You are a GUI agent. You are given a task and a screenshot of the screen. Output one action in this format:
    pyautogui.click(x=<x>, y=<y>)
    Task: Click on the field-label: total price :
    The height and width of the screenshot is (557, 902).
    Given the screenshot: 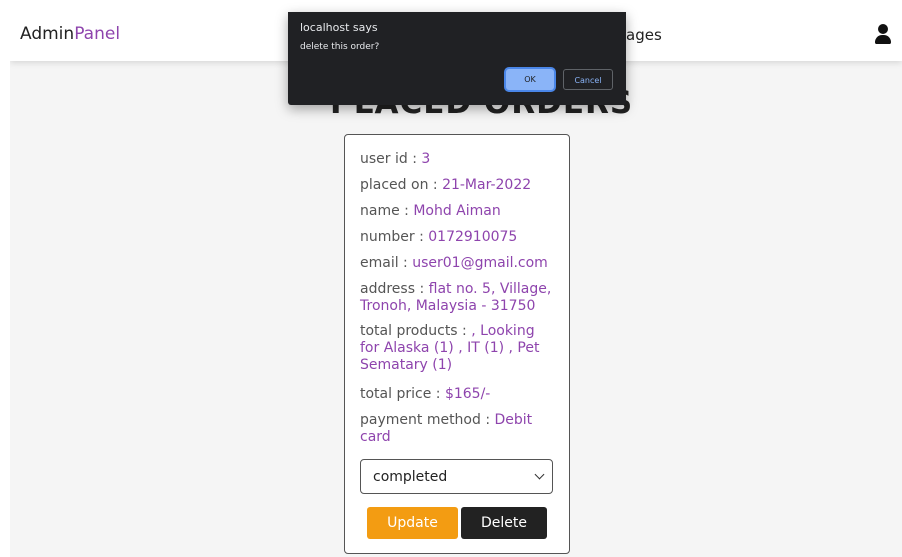 What is the action you would take?
    pyautogui.click(x=402, y=394)
    